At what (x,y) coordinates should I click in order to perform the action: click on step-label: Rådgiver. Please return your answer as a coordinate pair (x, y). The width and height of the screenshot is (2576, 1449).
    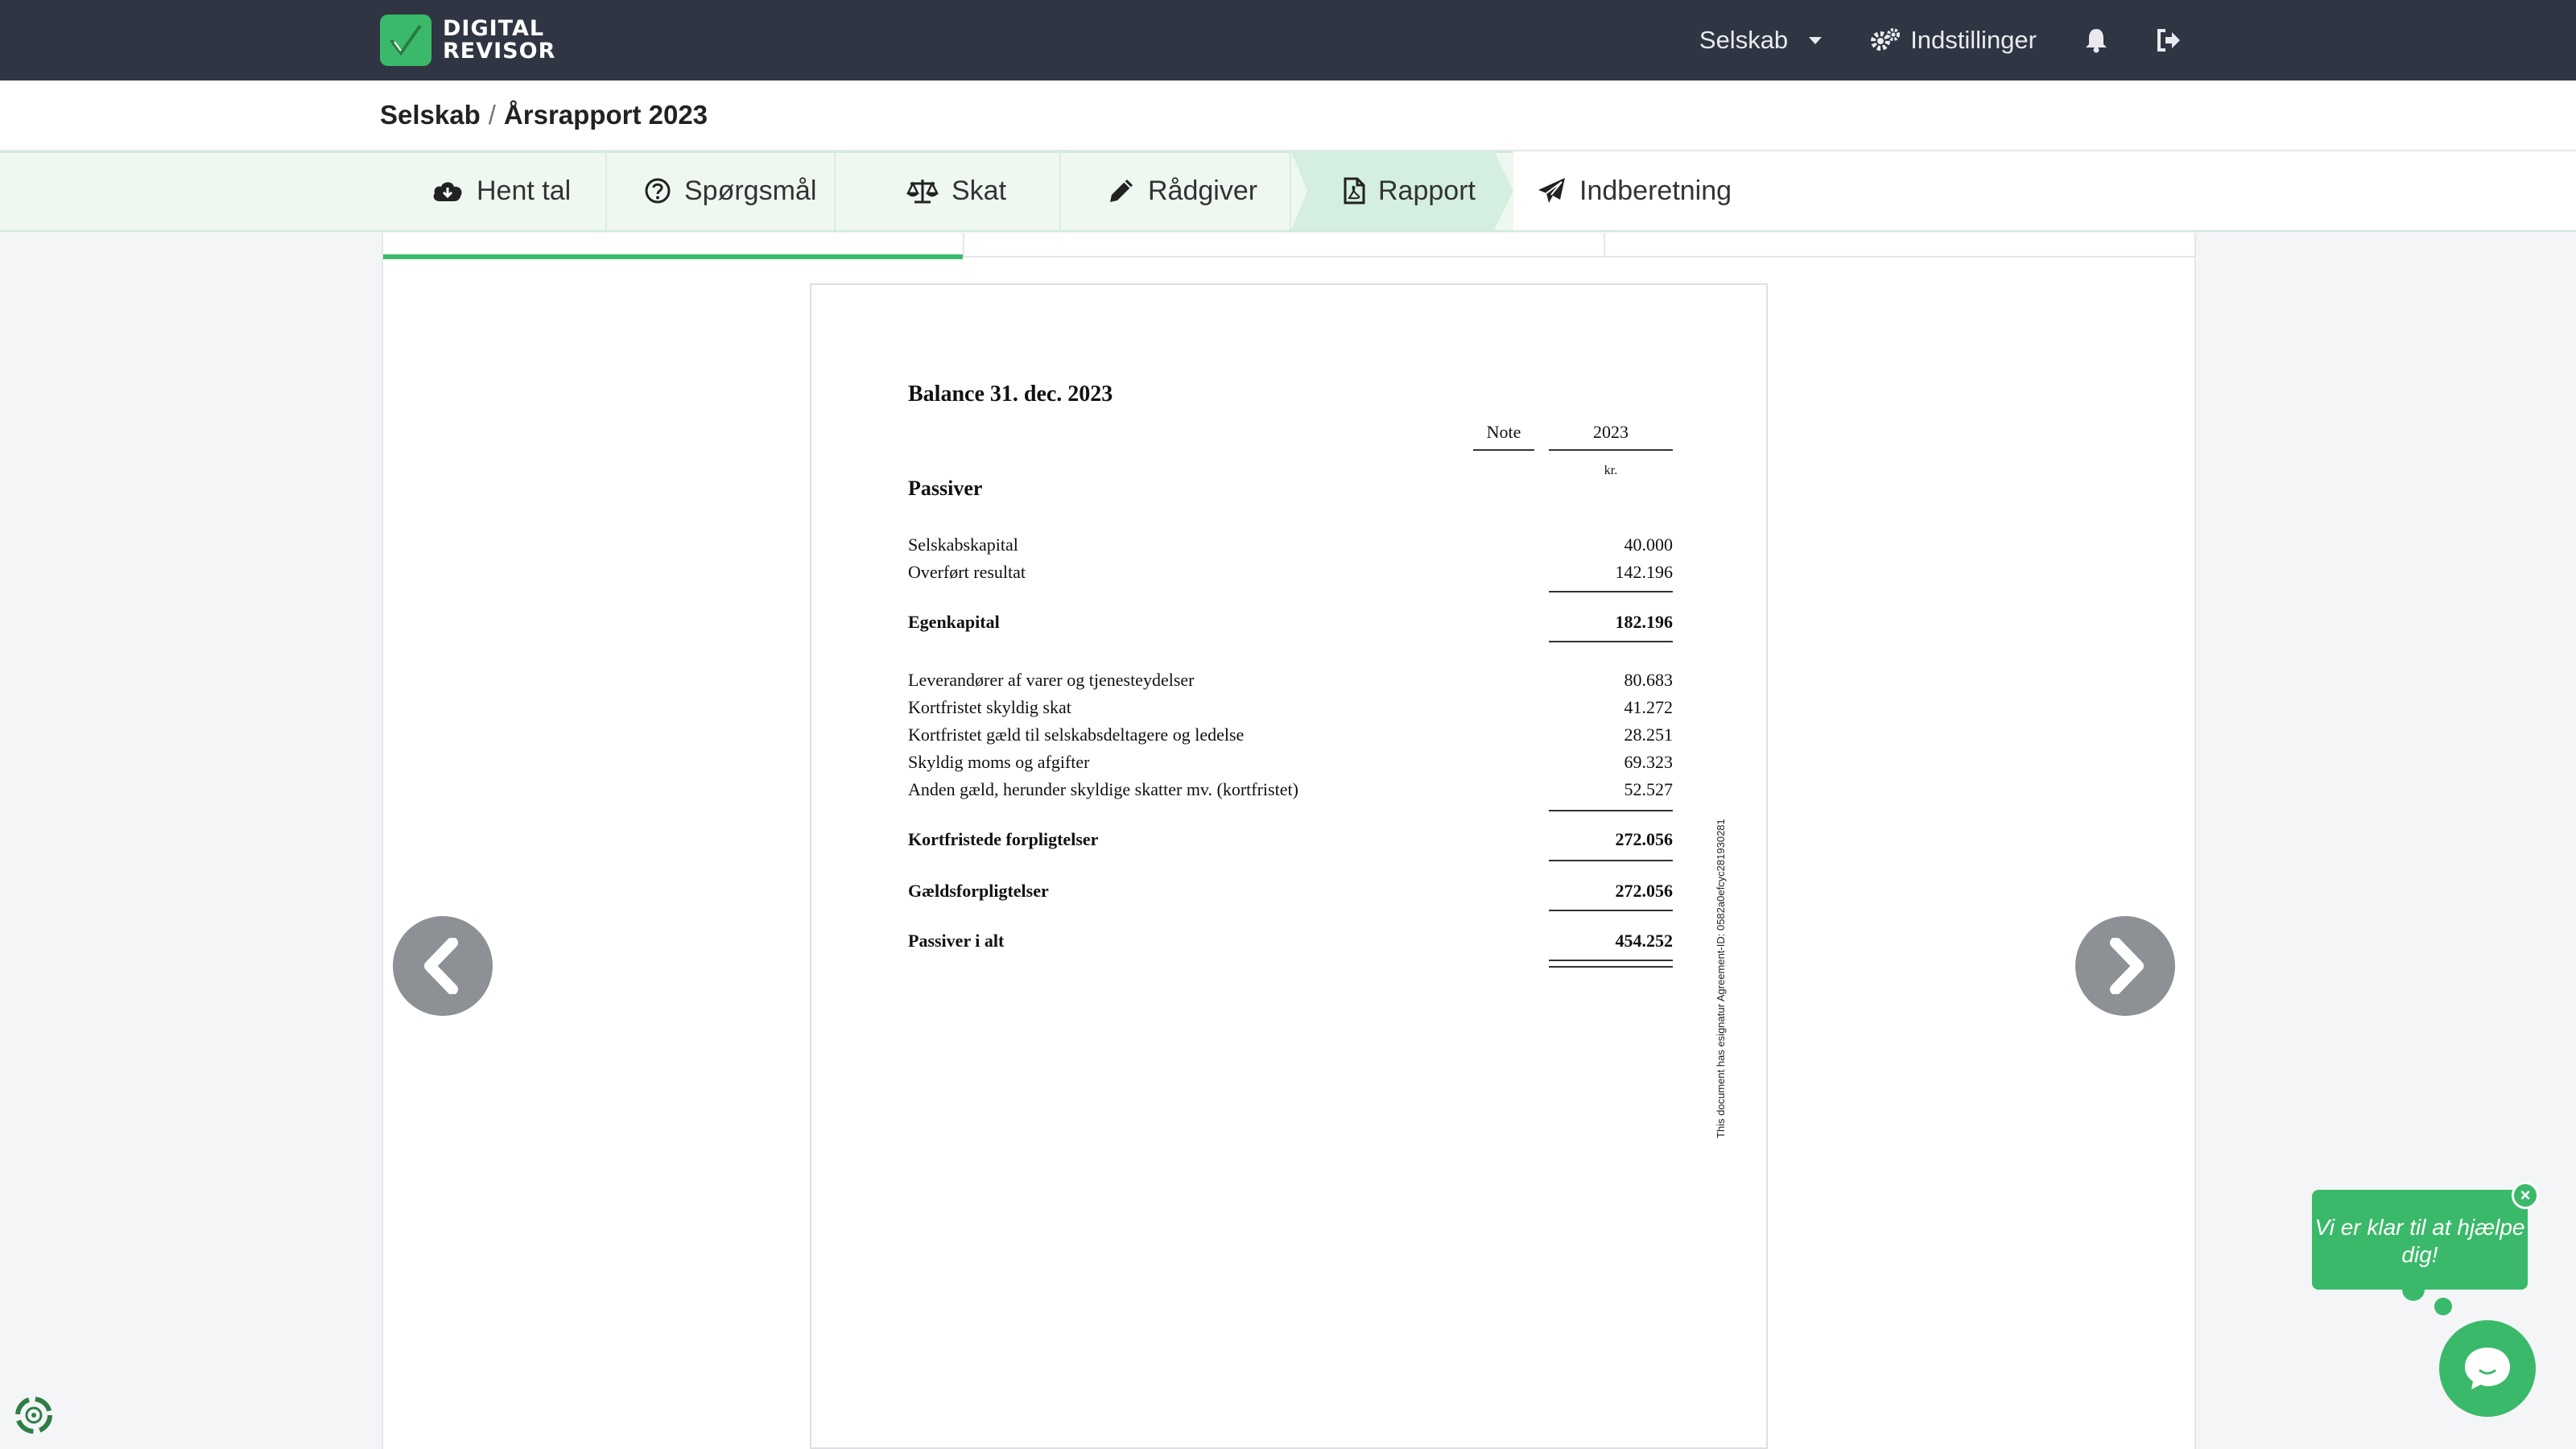
    Looking at the image, I should click on (1203, 190).